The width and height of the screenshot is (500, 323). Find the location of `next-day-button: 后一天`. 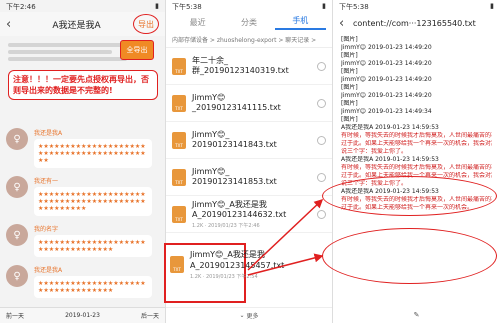

next-day-button: 后一天 is located at coordinates (150, 315).